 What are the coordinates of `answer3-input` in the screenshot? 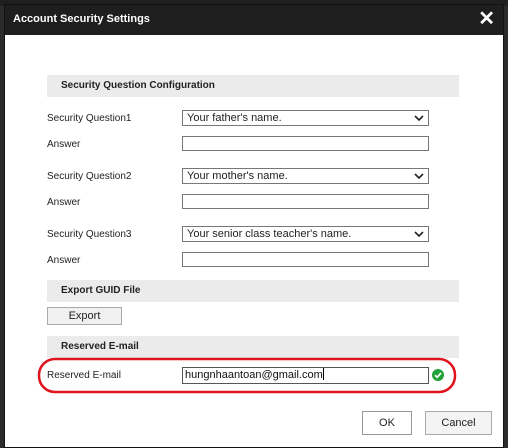 It's located at (305, 259).